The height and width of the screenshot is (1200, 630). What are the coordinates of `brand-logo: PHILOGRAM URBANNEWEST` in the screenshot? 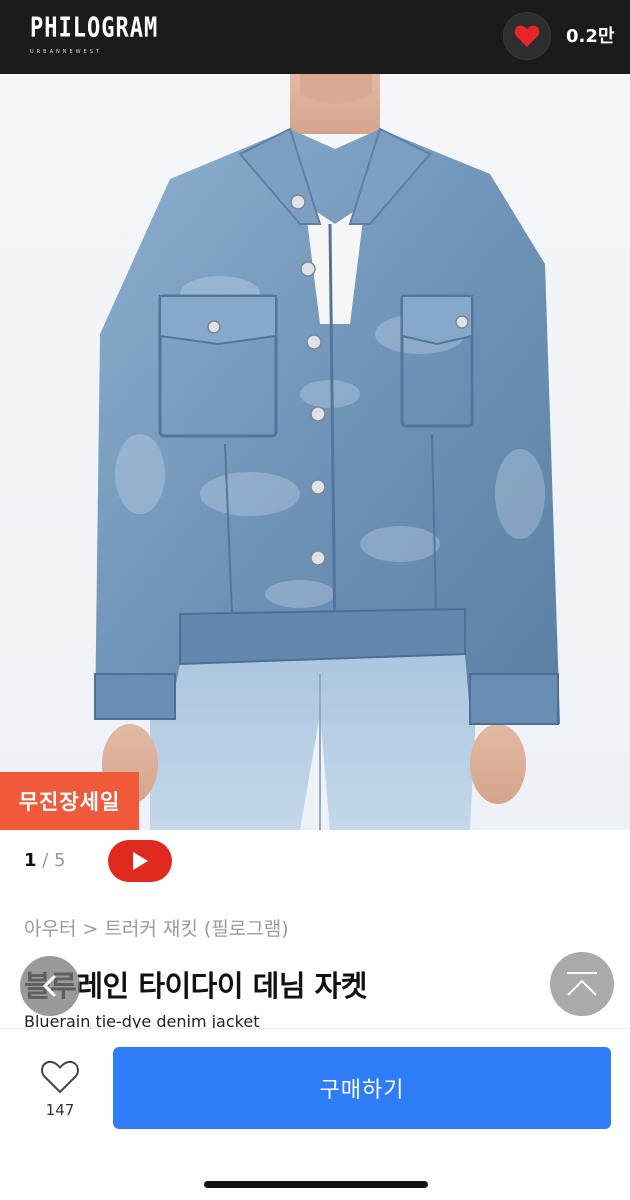 It's located at (94, 35).